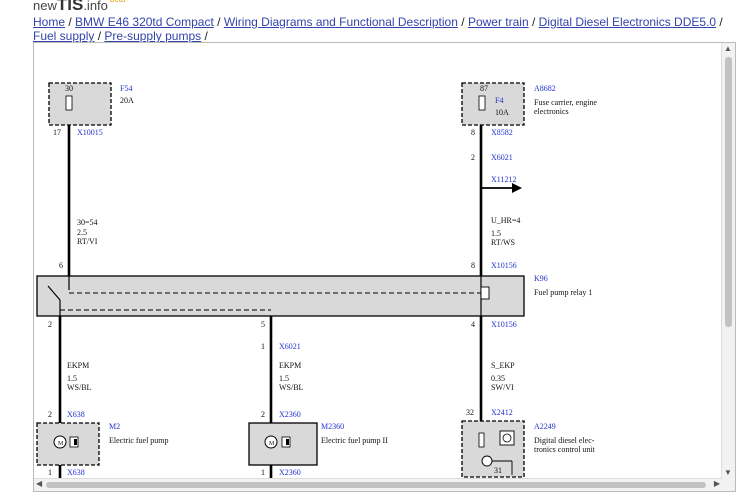  What do you see at coordinates (263, 472) in the screenshot?
I see `m2360-pin-bottom: 1` at bounding box center [263, 472].